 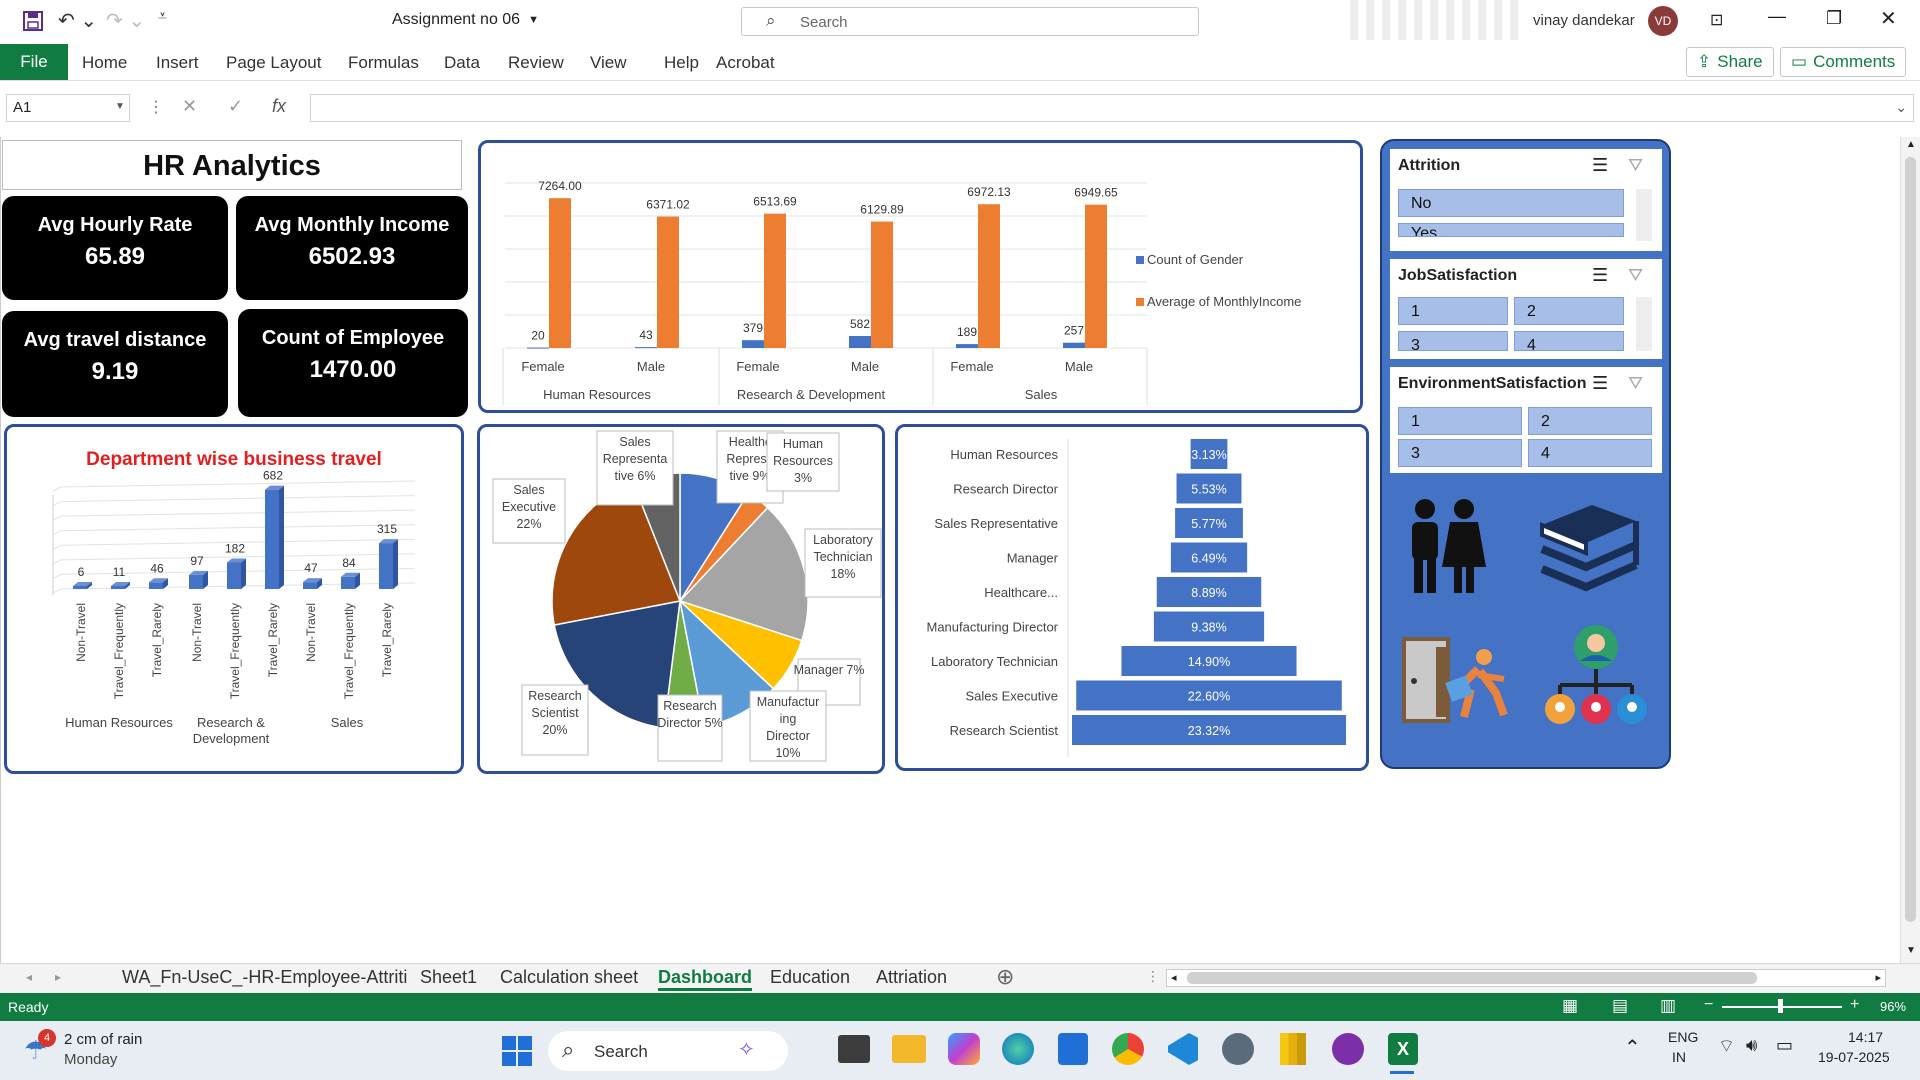 What do you see at coordinates (462, 63) in the screenshot?
I see `tab-data: Data` at bounding box center [462, 63].